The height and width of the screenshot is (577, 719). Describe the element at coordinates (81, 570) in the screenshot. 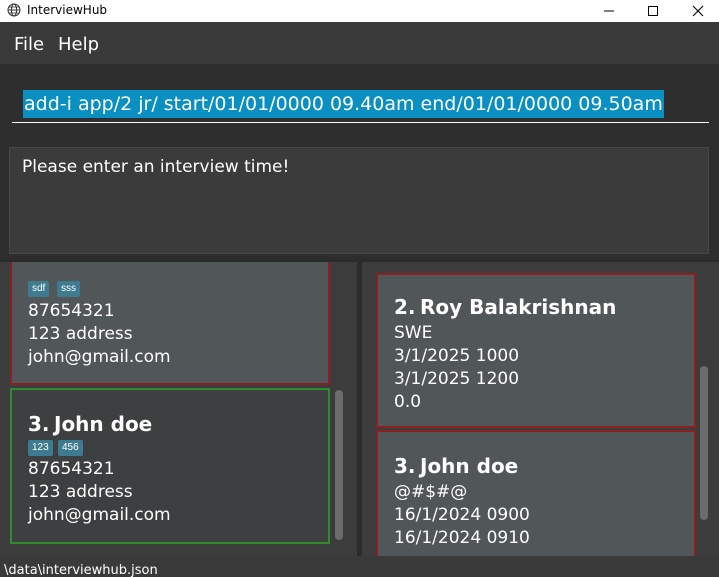

I see `status-file-path: \data\interviewhub.json` at that location.